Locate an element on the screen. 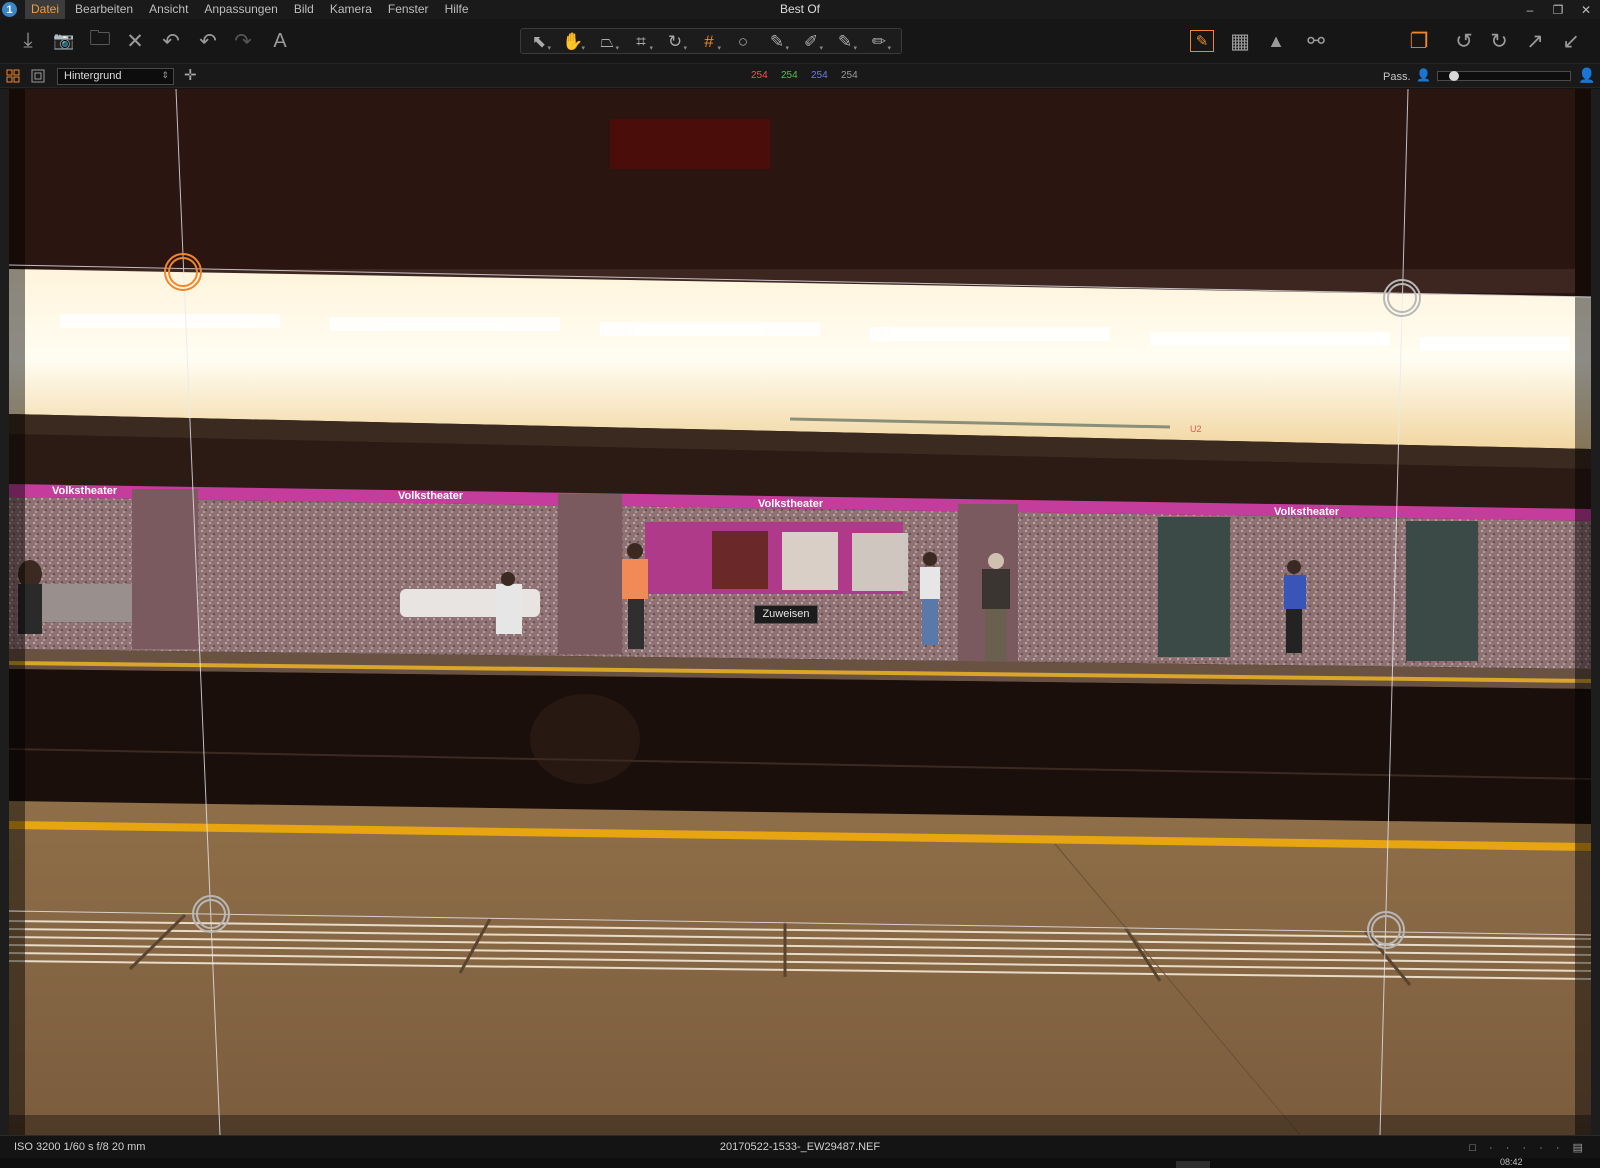  zoom-slider-knob is located at coordinates (1453, 76).